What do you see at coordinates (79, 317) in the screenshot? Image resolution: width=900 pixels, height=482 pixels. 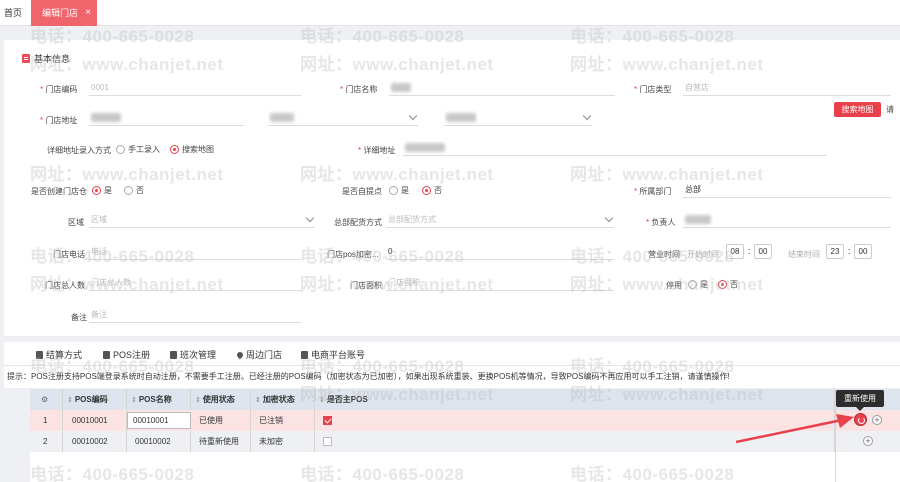 I see `remark-label: 备注` at bounding box center [79, 317].